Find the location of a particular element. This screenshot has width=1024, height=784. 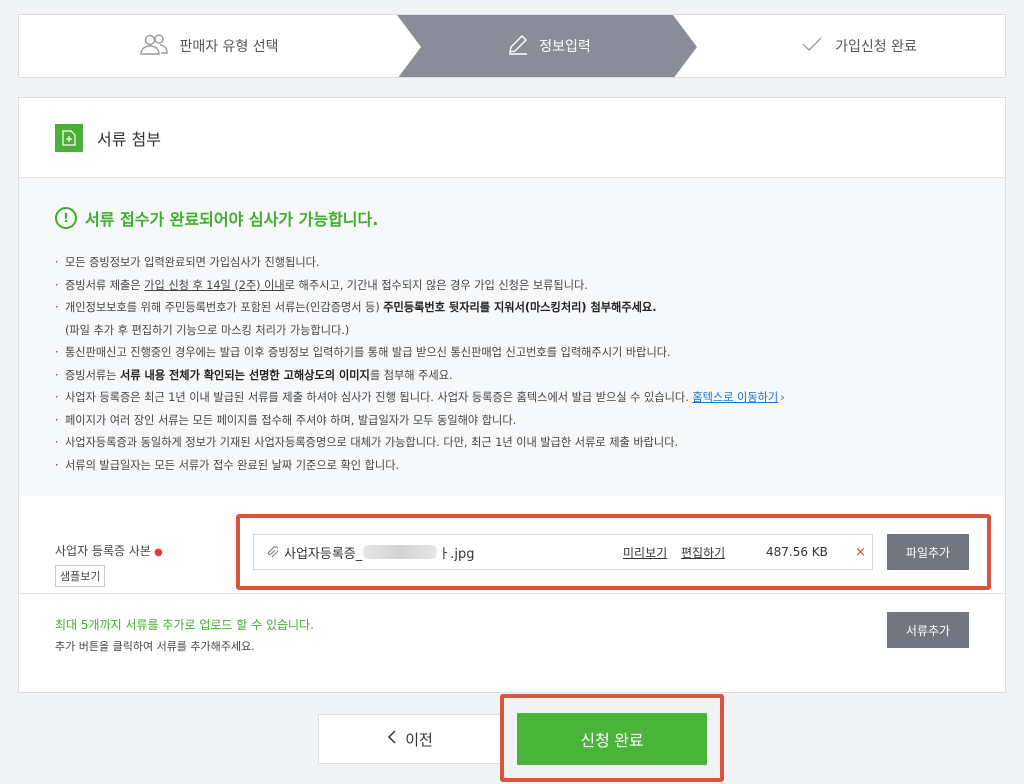

notice-title: ! 서류 접수가 완료되어야 심사가 가능합니다. is located at coordinates (512, 218).